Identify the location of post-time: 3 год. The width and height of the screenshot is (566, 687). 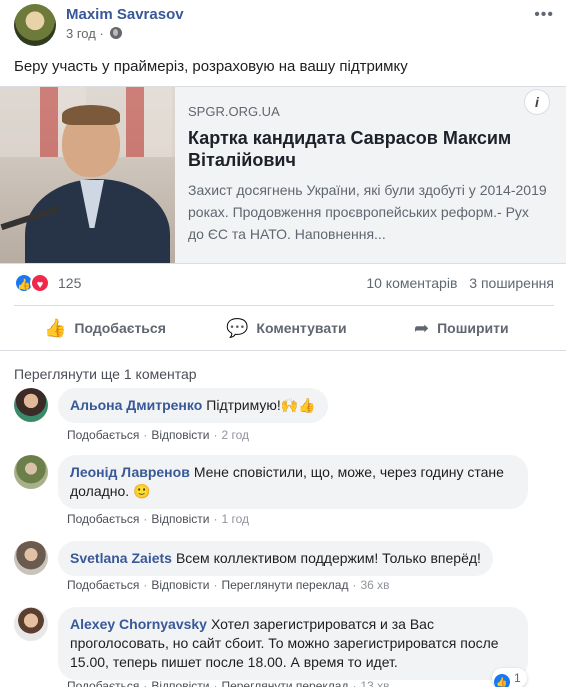
(81, 33).